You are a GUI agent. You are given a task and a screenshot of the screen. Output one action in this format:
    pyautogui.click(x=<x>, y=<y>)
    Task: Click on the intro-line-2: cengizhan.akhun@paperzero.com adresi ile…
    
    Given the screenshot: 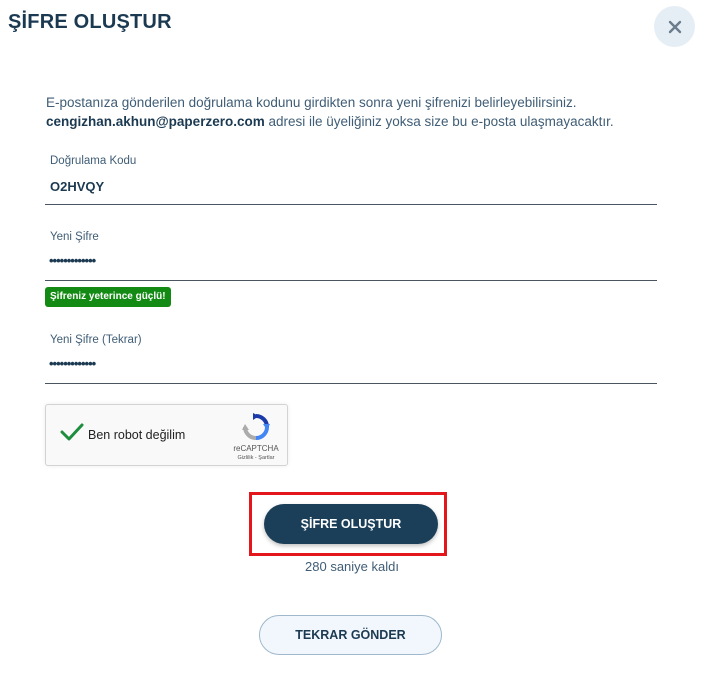 What is the action you would take?
    pyautogui.click(x=366, y=121)
    